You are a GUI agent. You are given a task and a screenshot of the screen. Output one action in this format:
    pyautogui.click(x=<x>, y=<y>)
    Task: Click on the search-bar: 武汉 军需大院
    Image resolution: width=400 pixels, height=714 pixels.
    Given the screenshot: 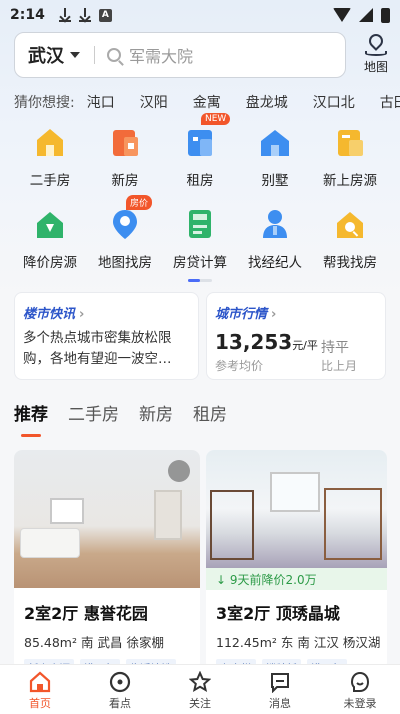 What is the action you would take?
    pyautogui.click(x=180, y=55)
    